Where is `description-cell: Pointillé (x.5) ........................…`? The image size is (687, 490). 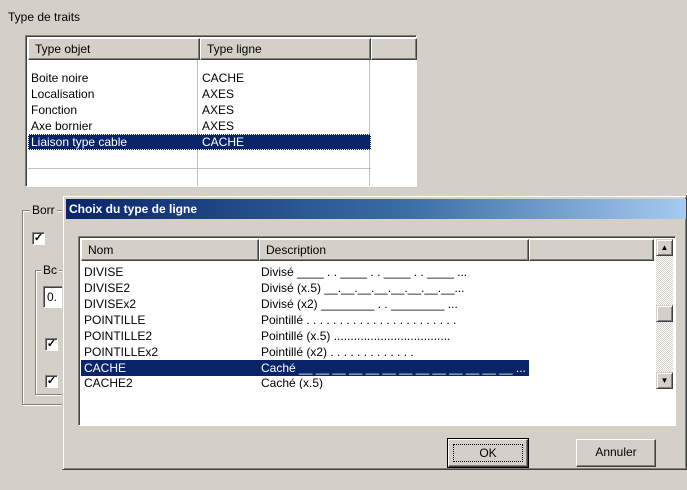
description-cell: Pointillé (x.5) ........................… is located at coordinates (356, 336).